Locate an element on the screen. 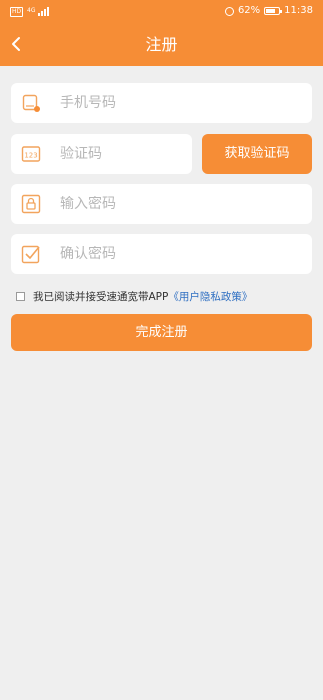  confirm-password-field is located at coordinates (161, 254).